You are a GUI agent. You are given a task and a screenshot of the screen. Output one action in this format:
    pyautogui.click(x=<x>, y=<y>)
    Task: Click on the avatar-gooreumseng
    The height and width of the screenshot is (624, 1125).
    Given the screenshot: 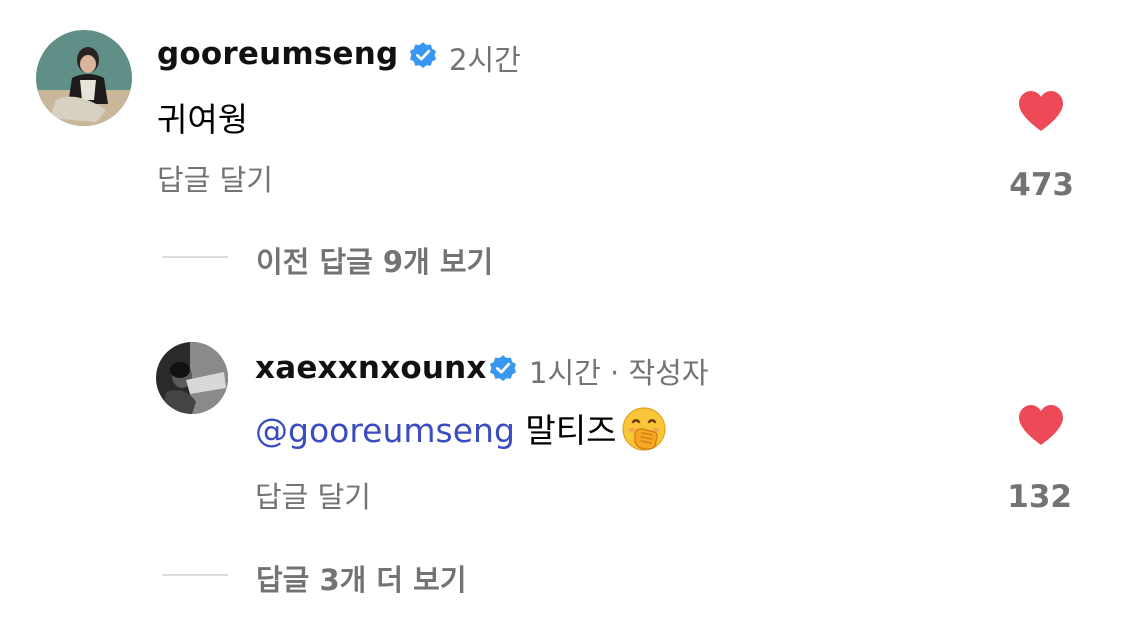 What is the action you would take?
    pyautogui.click(x=84, y=78)
    